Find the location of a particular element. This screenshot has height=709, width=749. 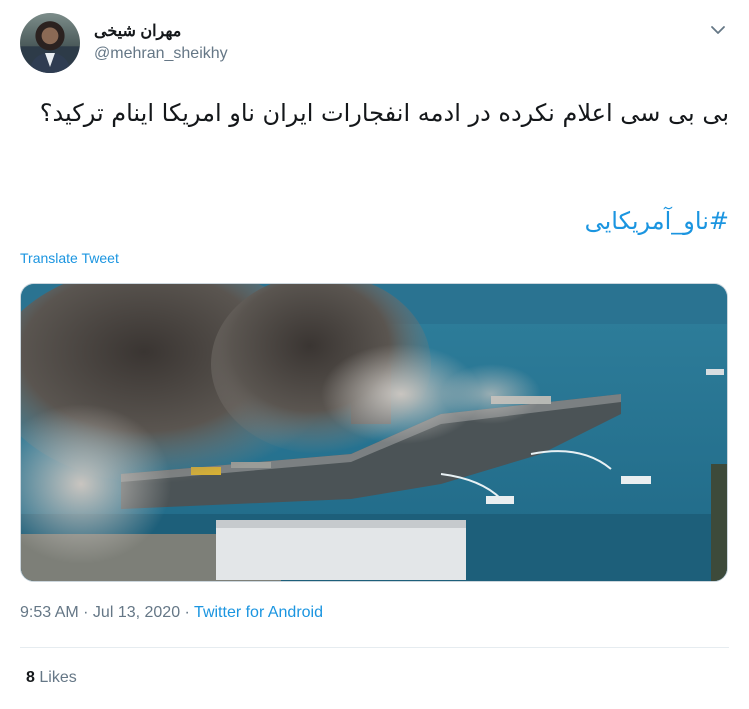

divider is located at coordinates (374, 647).